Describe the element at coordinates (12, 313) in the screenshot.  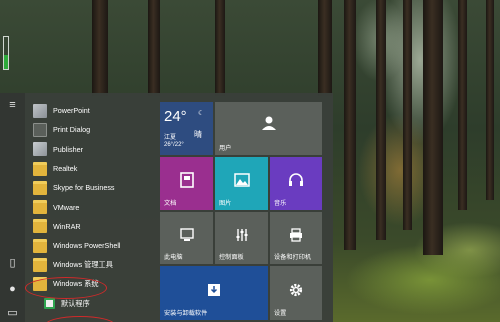
I see `pictures-rail-icon: ▭` at that location.